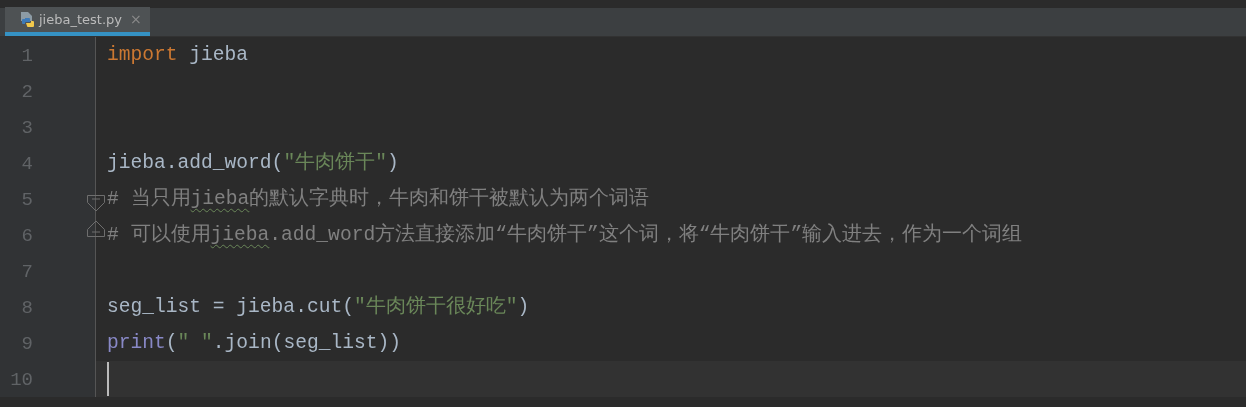  Describe the element at coordinates (565, 235) in the screenshot. I see `code-line: # 可以使用jieba.add_word方法直接添加“牛肉饼干”这个词，将“牛肉饼干”输入进去，作为一个词组` at that location.